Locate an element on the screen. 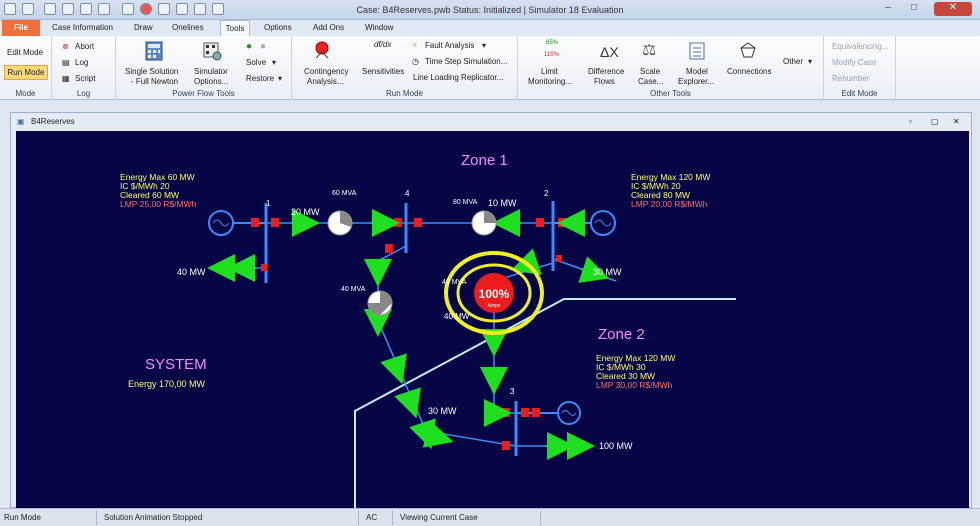  tab-options: Options is located at coordinates (278, 27).